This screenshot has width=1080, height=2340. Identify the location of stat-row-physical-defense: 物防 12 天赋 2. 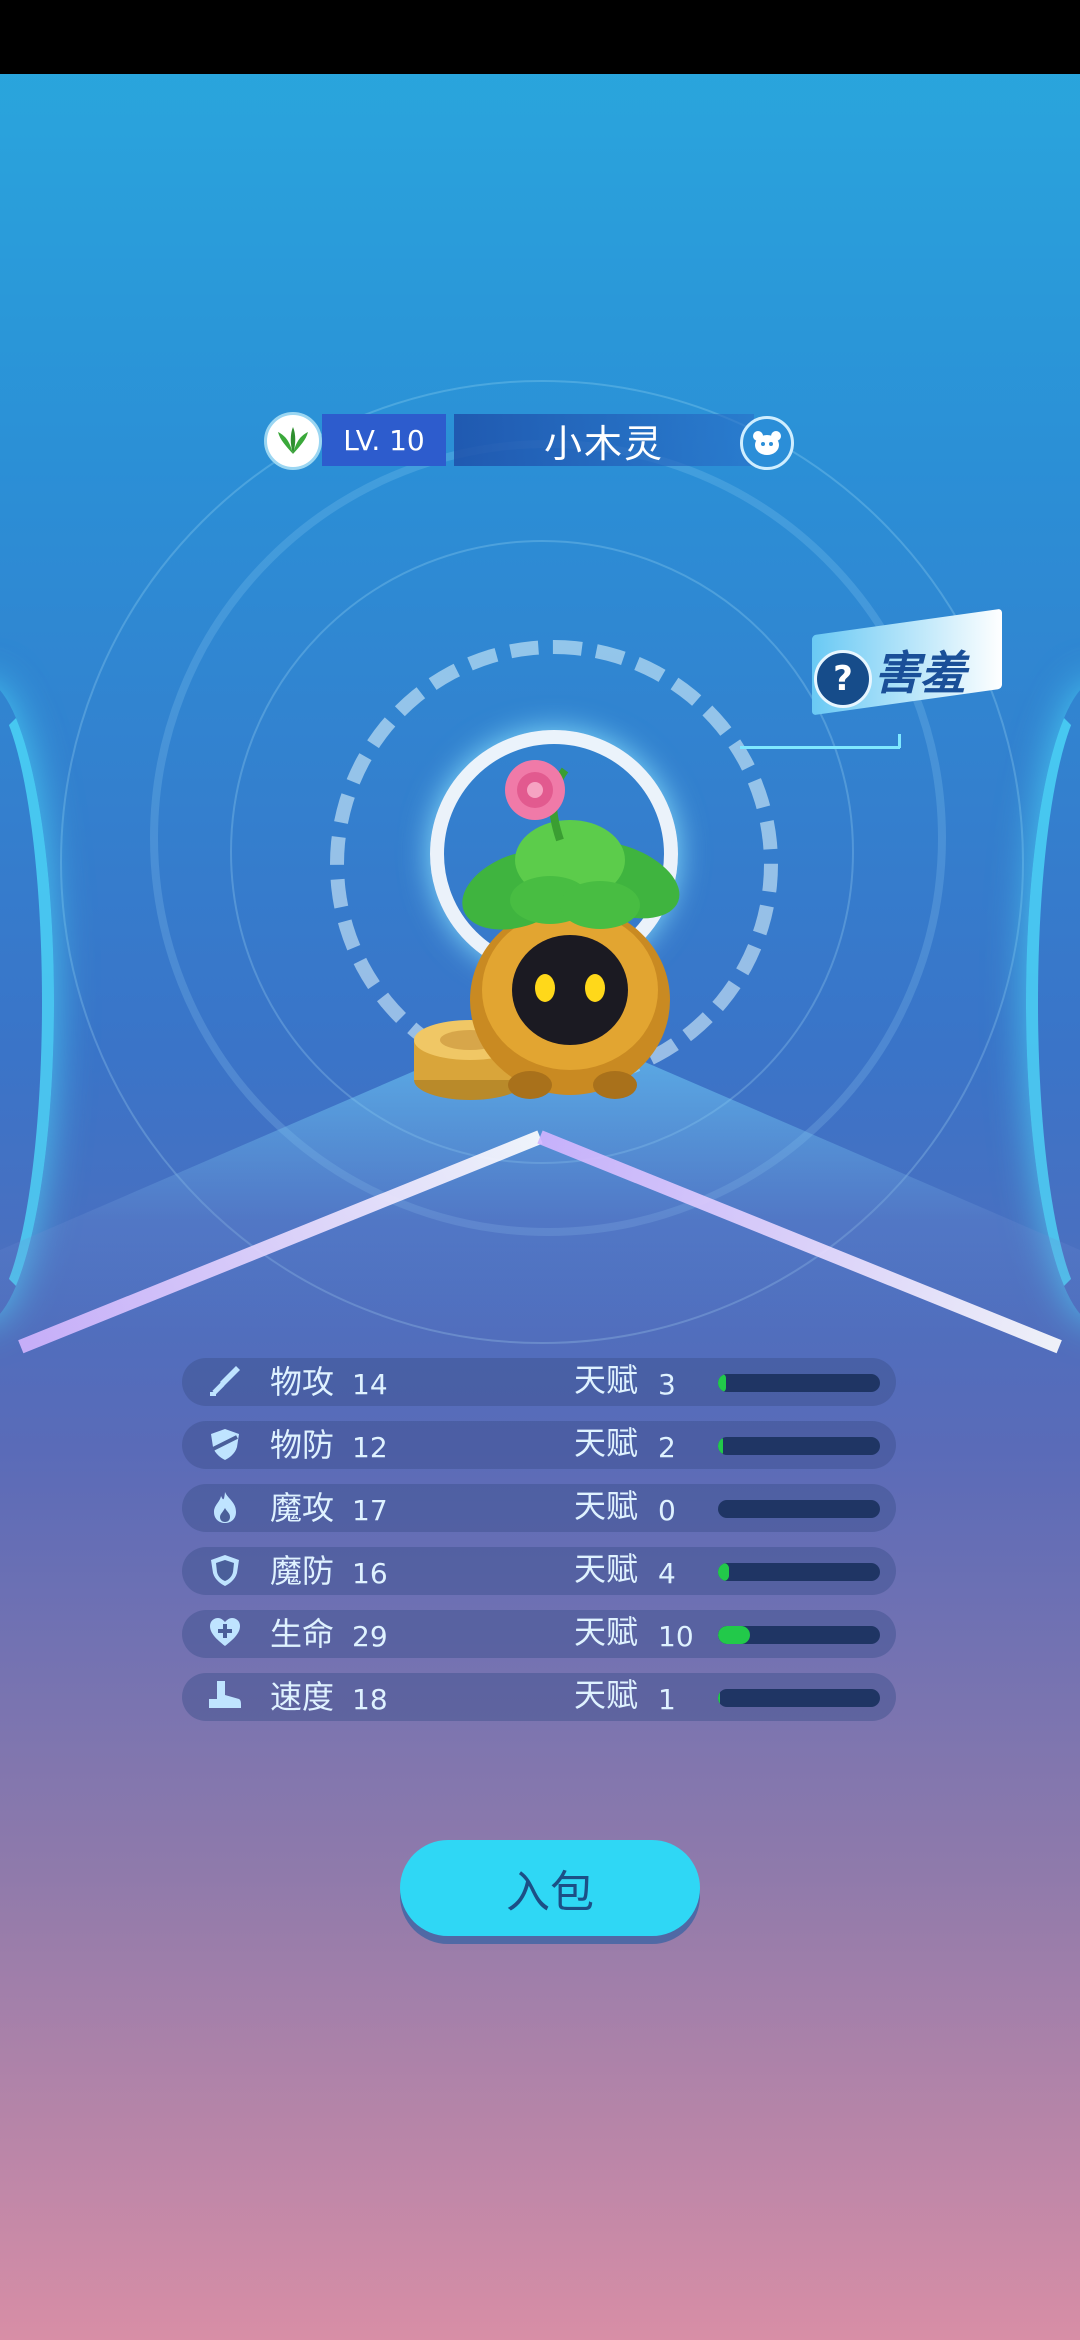
(539, 1445).